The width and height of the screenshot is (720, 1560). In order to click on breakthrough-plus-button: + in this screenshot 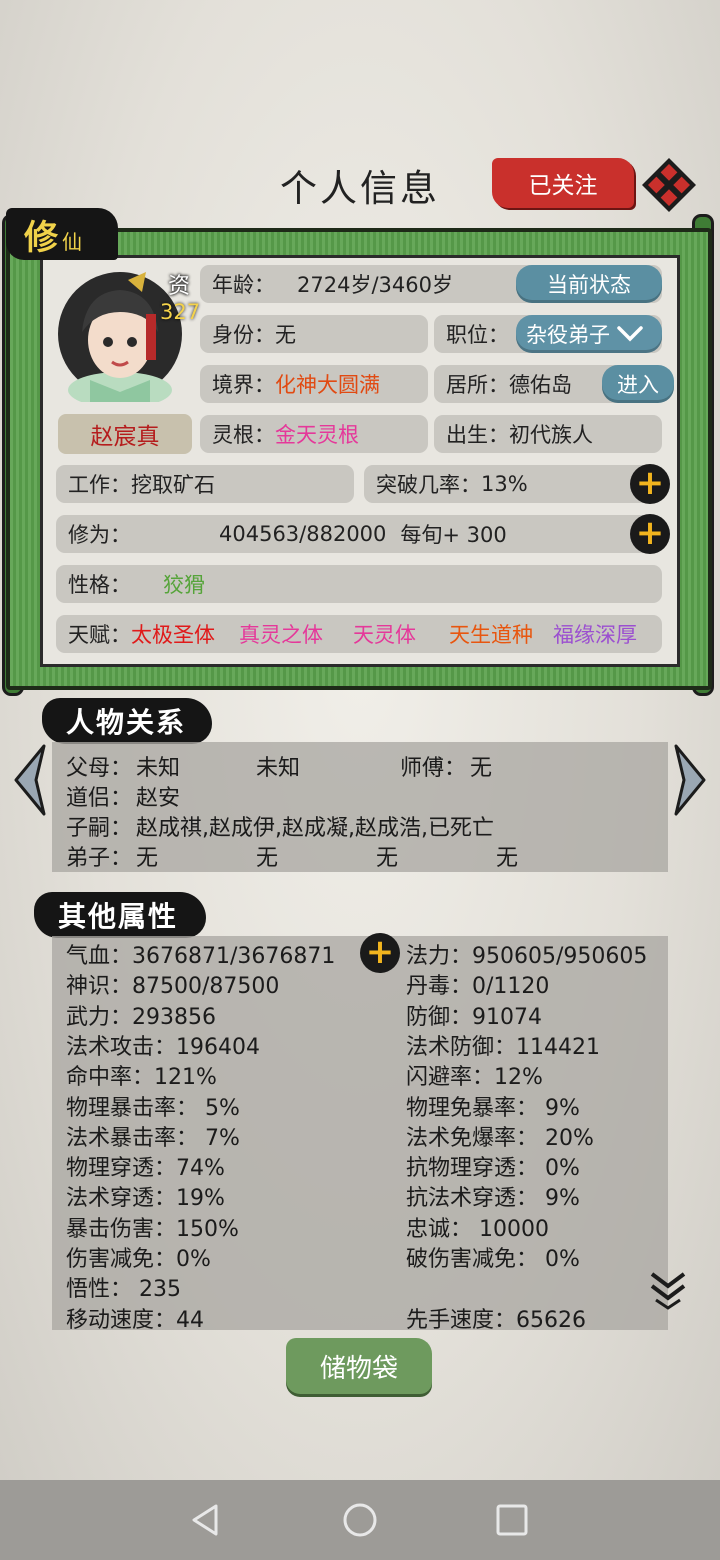, I will do `click(650, 484)`.